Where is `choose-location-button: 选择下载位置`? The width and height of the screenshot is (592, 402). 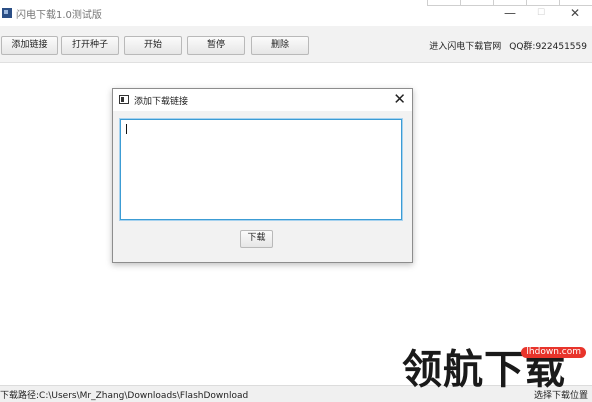
choose-location-button: 选择下载位置 is located at coordinates (561, 394).